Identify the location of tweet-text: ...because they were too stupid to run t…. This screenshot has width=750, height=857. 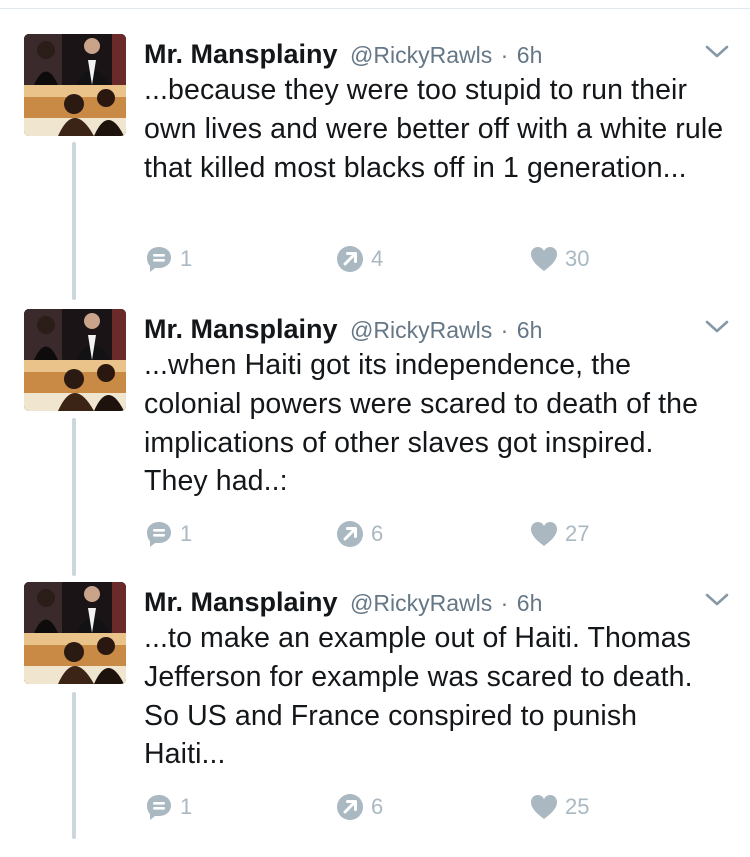
(434, 129).